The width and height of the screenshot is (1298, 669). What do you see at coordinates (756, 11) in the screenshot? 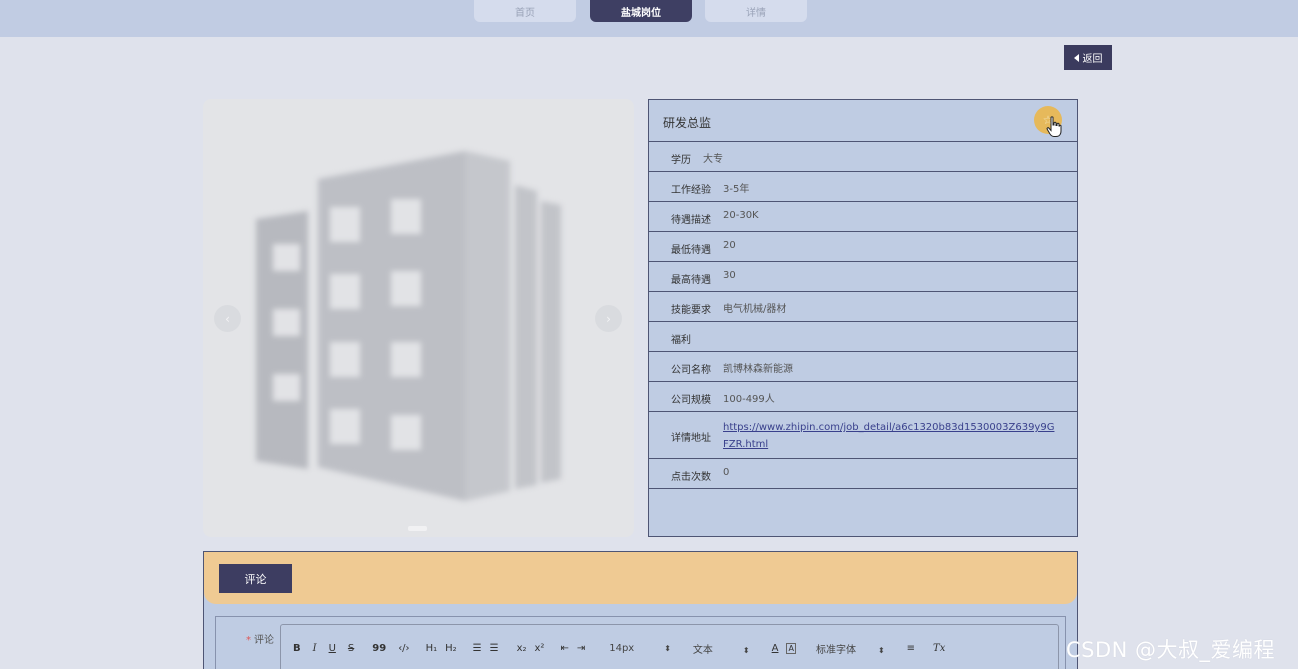
I see `nav-tab-details: 详情` at bounding box center [756, 11].